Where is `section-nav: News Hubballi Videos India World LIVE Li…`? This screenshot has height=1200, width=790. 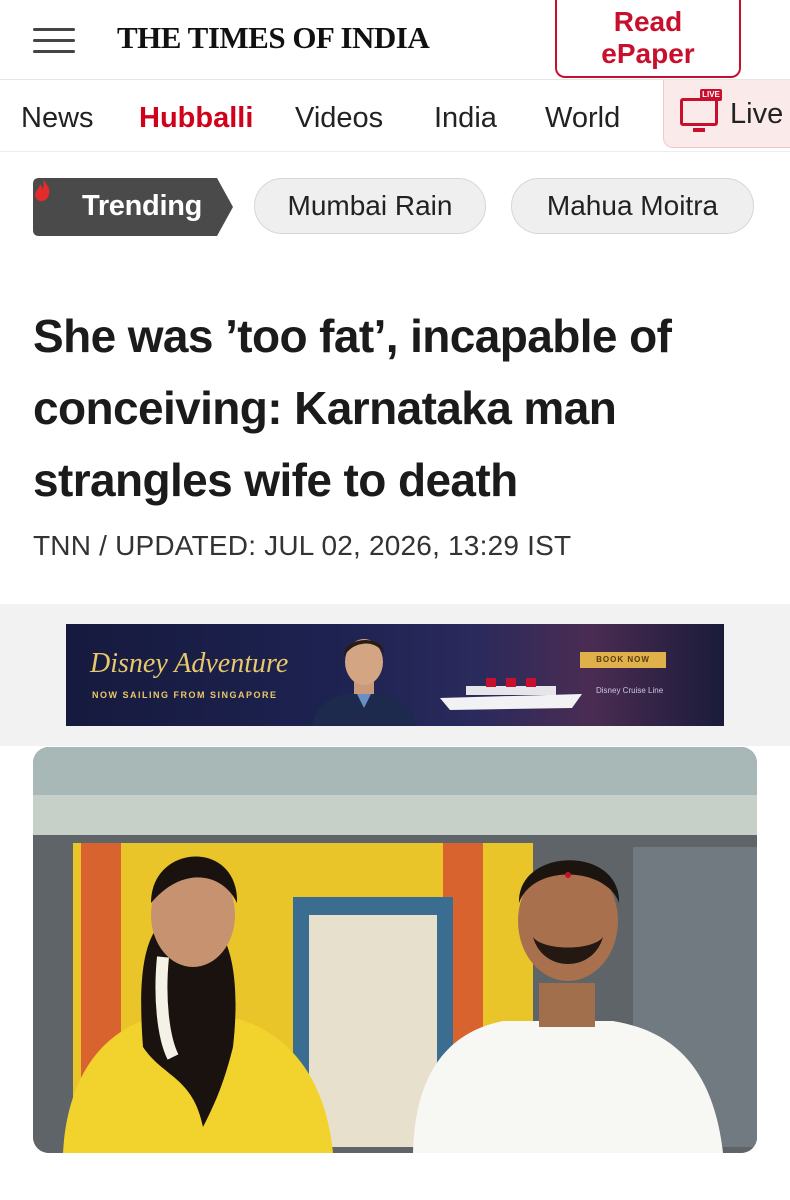
section-nav: News Hubballi Videos India World LIVE Li… is located at coordinates (395, 116).